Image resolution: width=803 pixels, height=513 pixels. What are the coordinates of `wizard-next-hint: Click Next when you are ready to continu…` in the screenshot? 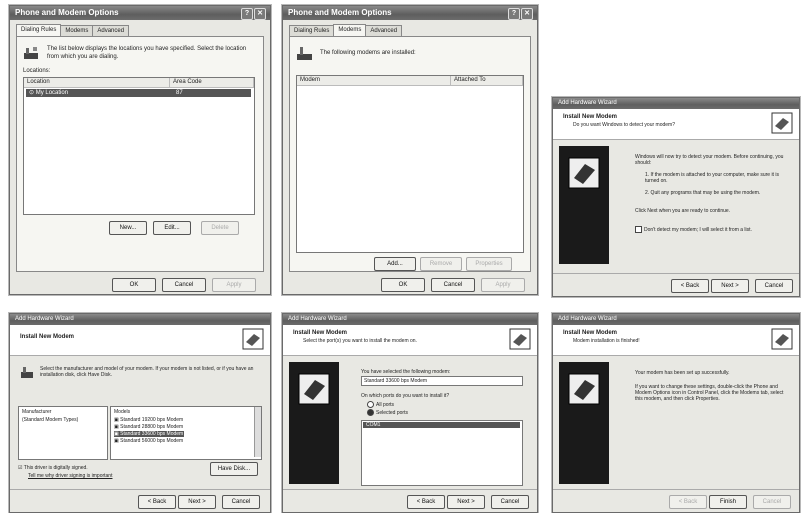 It's located at (683, 211).